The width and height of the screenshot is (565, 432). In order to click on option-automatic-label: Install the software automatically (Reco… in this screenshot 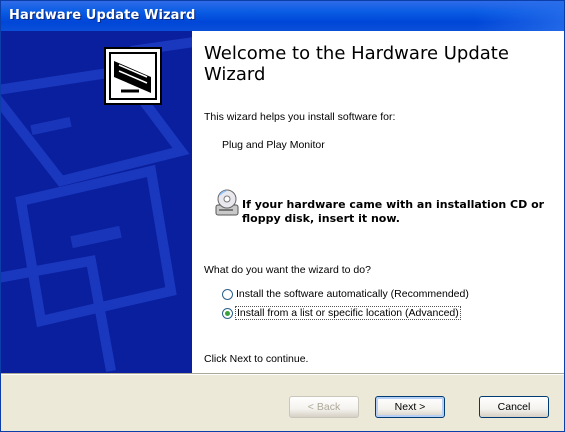, I will do `click(352, 294)`.